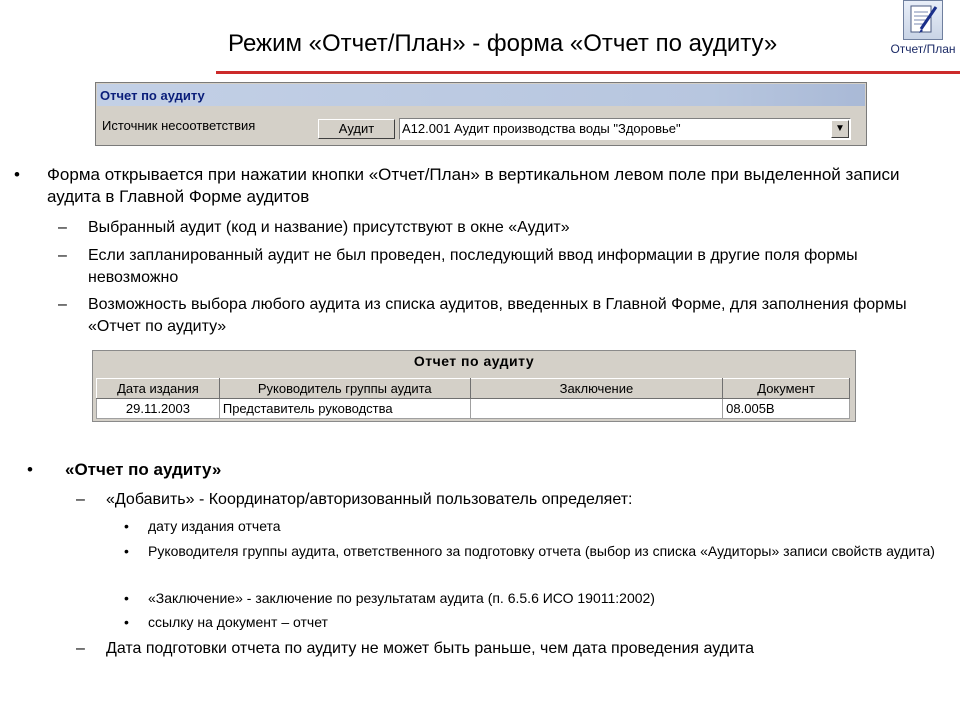 This screenshot has height=720, width=960. I want to click on table-caption: Отчет по аудиту, so click(474, 361).